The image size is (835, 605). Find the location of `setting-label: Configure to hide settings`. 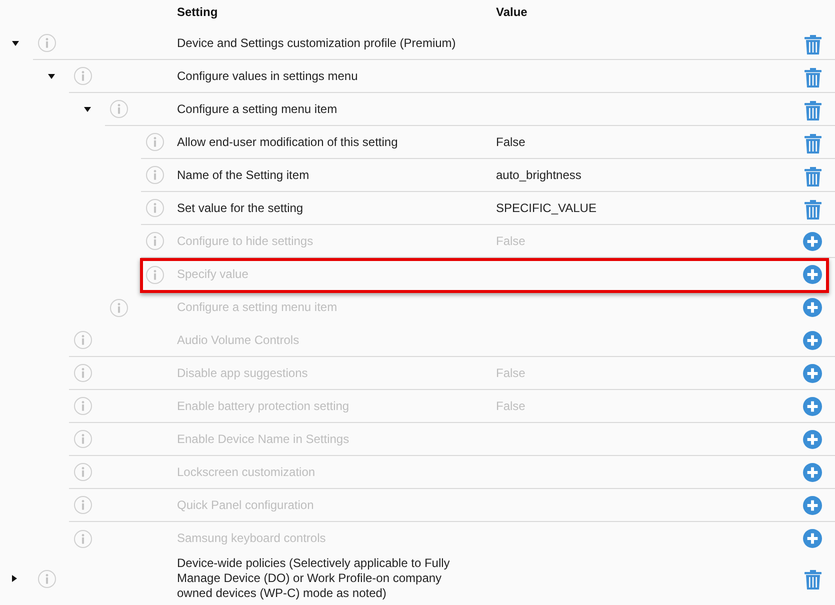

setting-label: Configure to hide settings is located at coordinates (245, 241).